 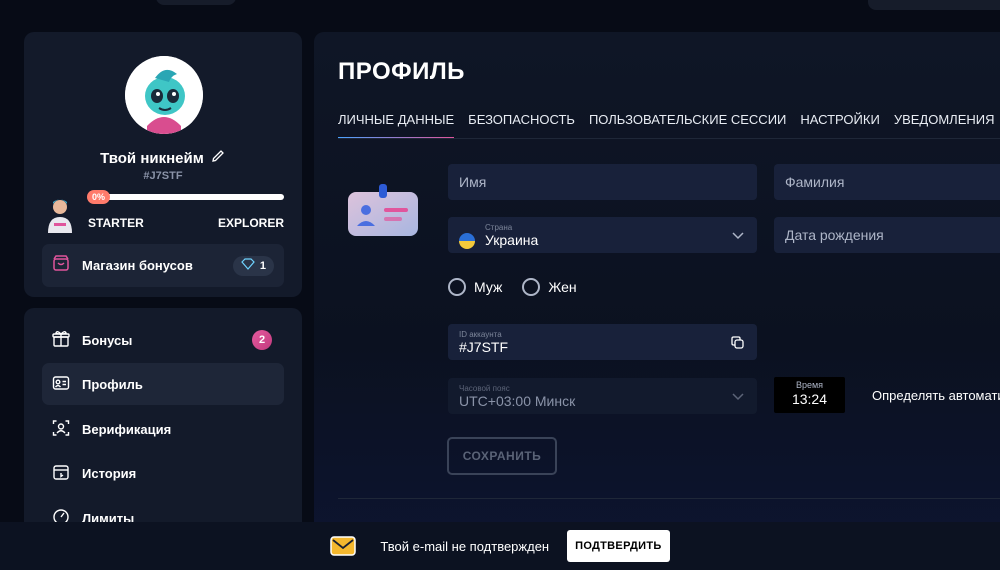 I want to click on last-name-placeholder: Фамилия, so click(x=815, y=182).